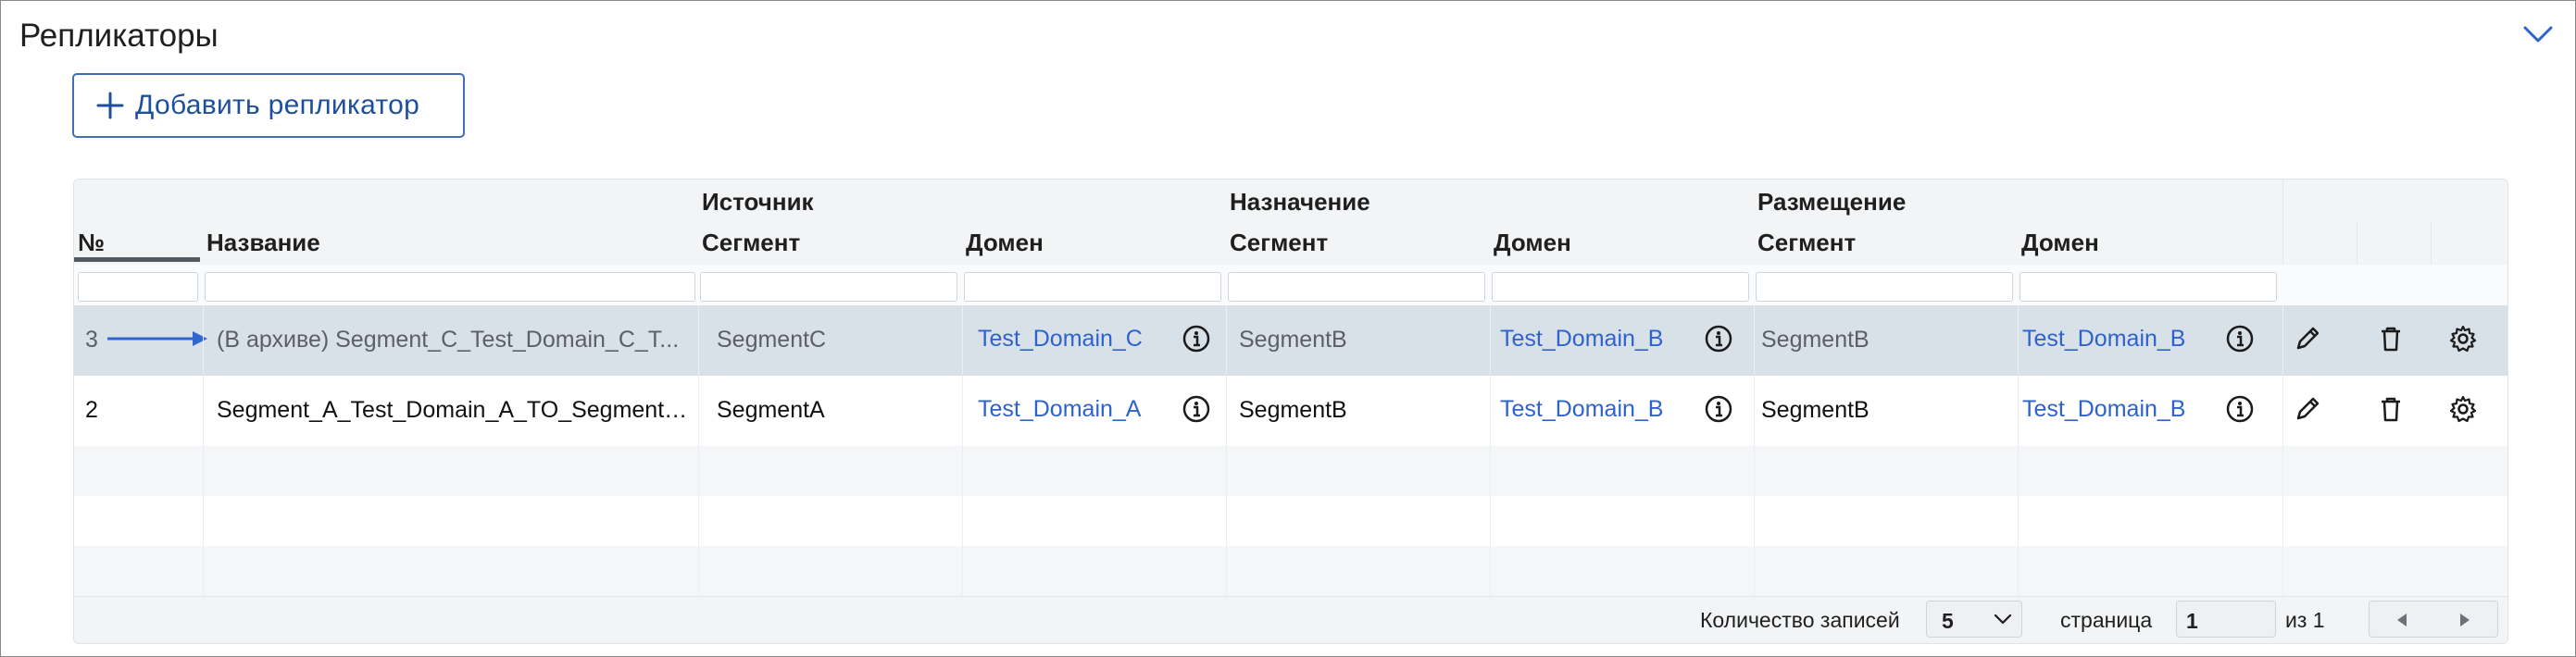 Image resolution: width=2576 pixels, height=657 pixels. I want to click on records-count-label: Количество записей, so click(1800, 620).